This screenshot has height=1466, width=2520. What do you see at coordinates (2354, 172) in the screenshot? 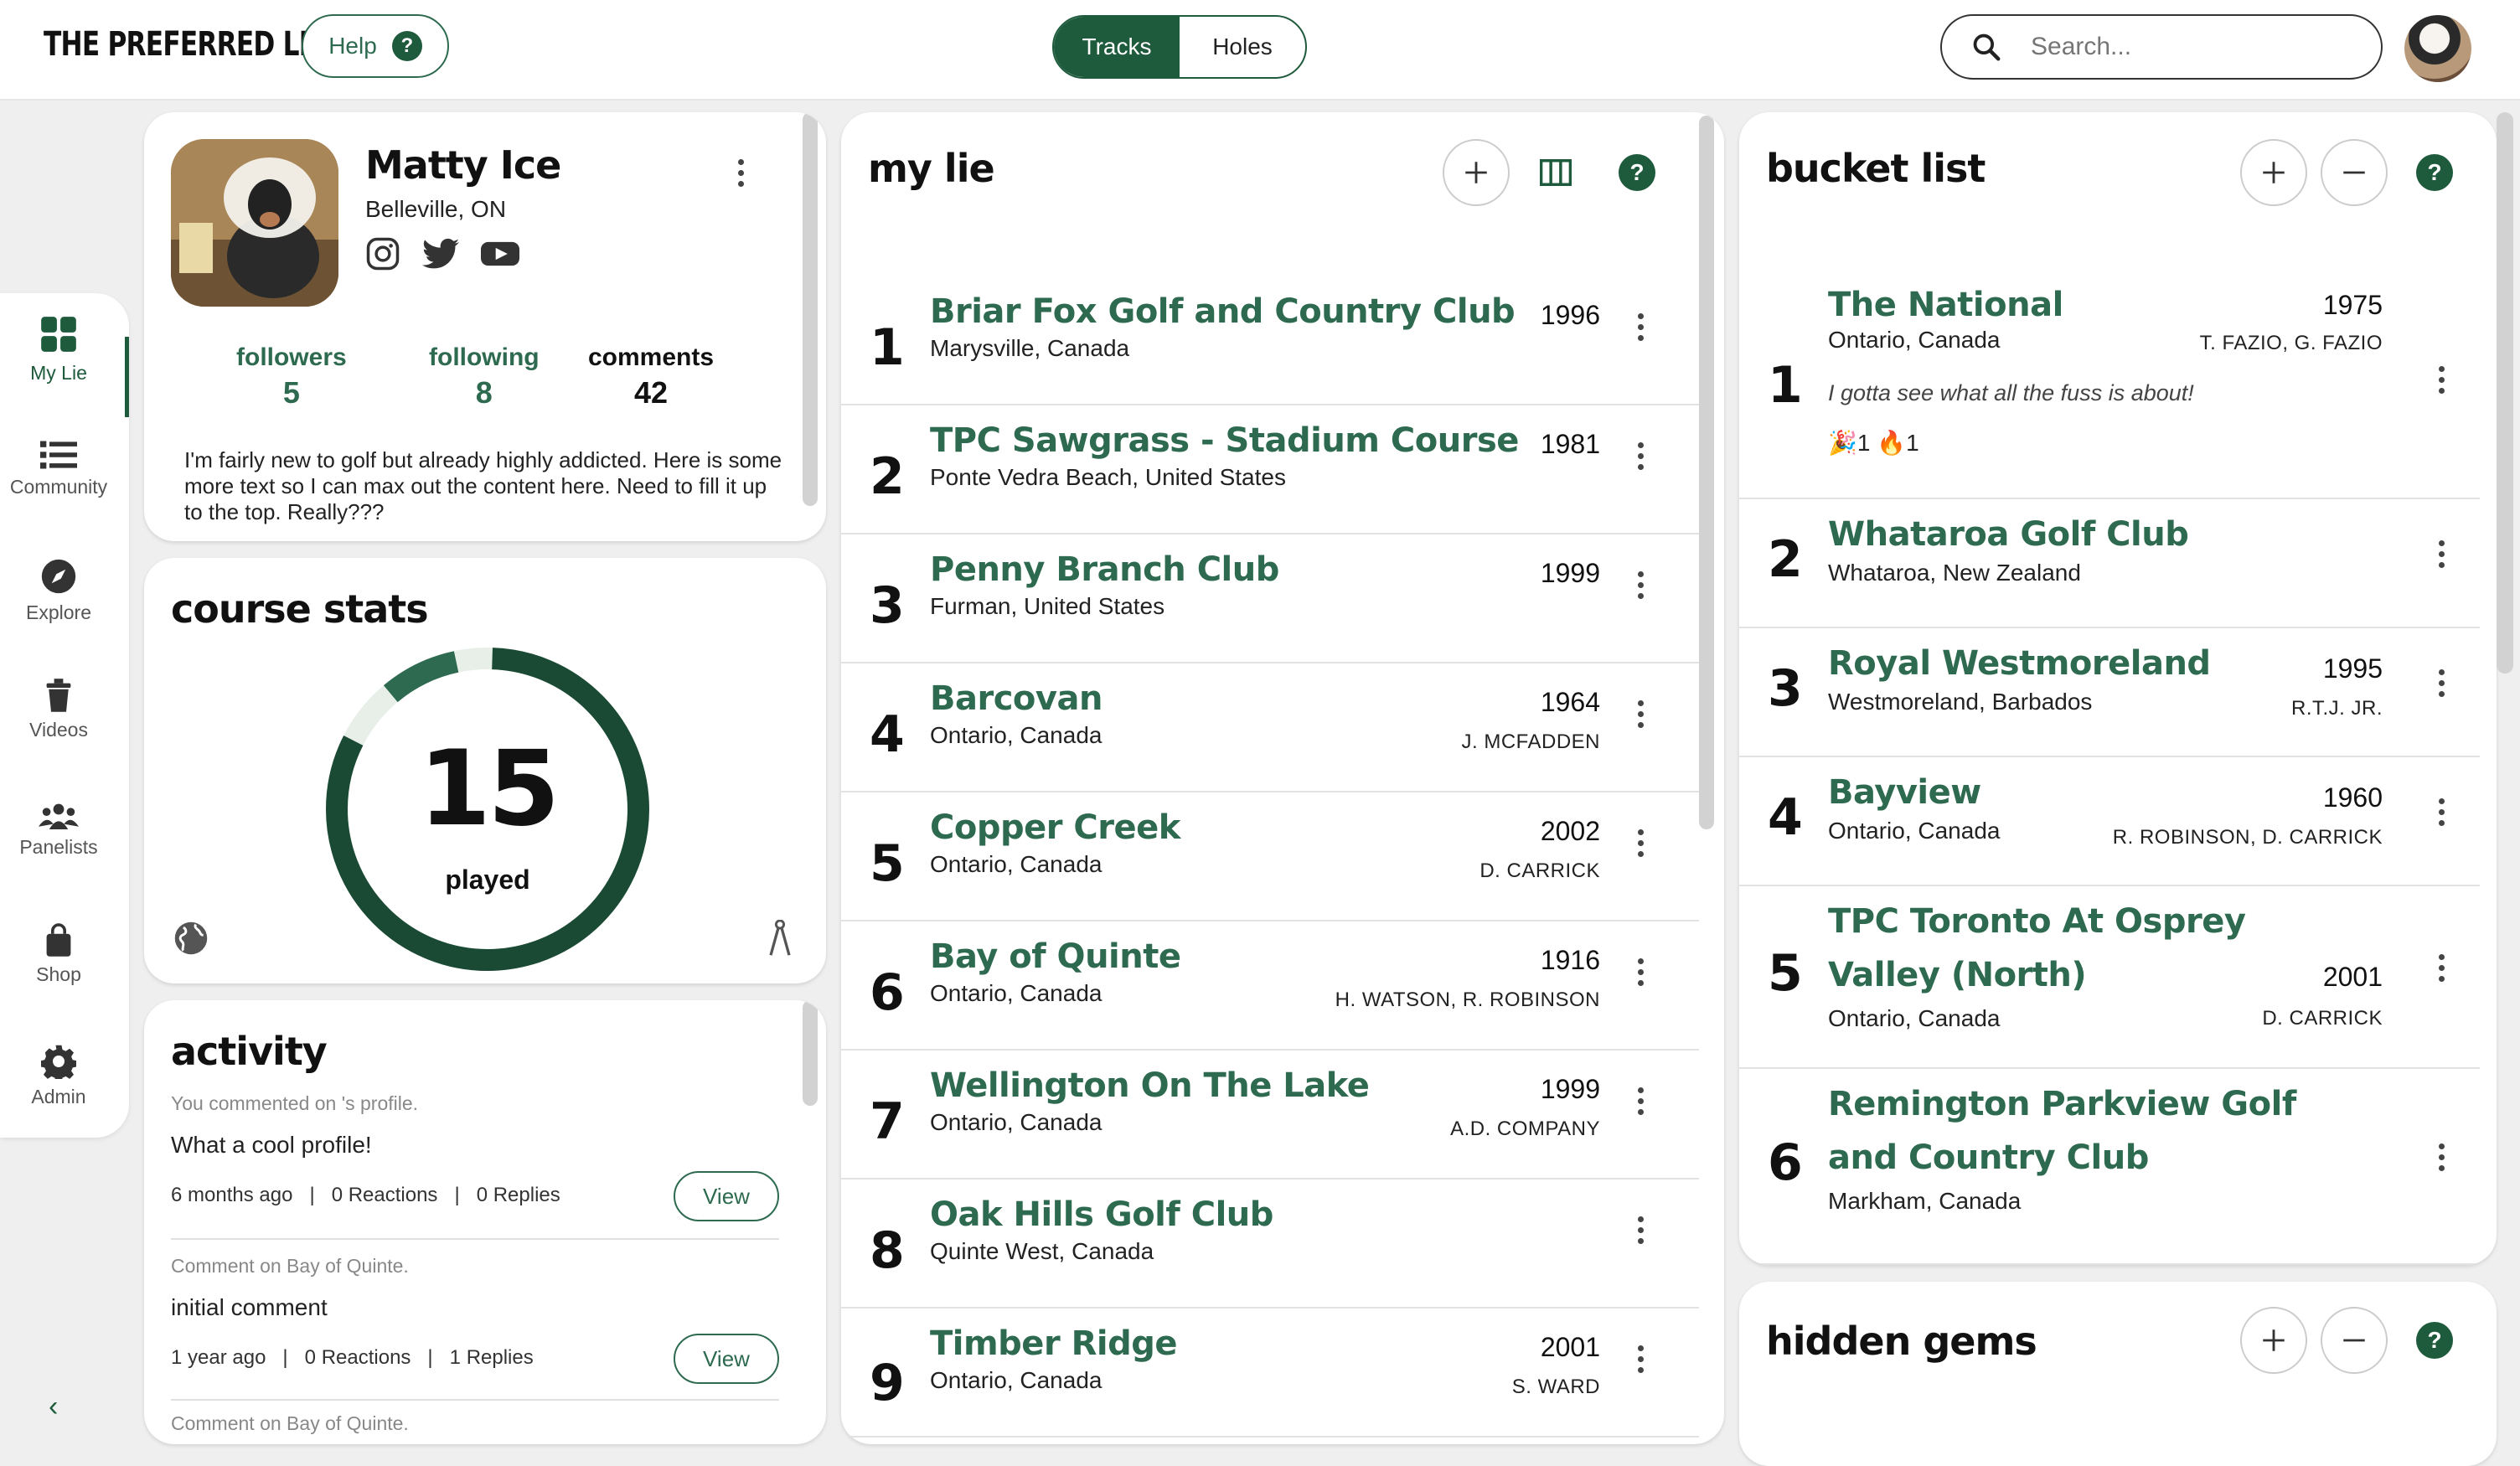
I see `remove-bucket-button` at bounding box center [2354, 172].